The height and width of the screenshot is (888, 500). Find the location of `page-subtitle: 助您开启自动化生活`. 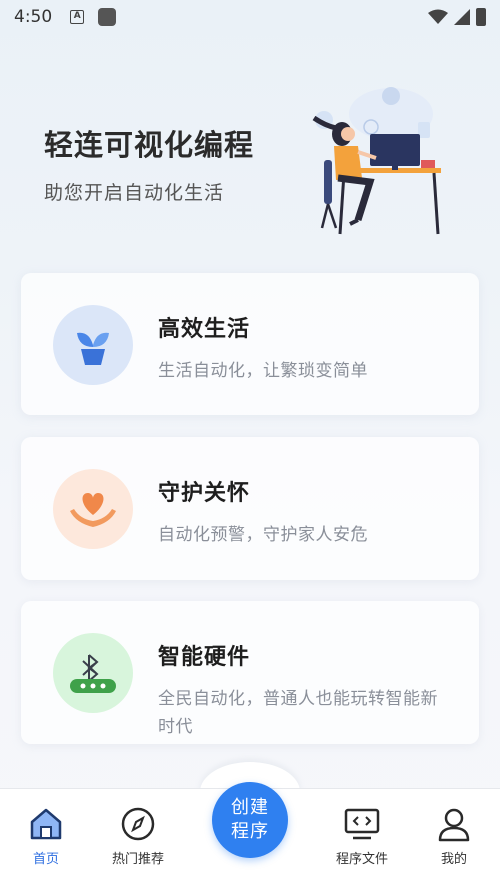

page-subtitle: 助您开启自动化生活 is located at coordinates (134, 193).